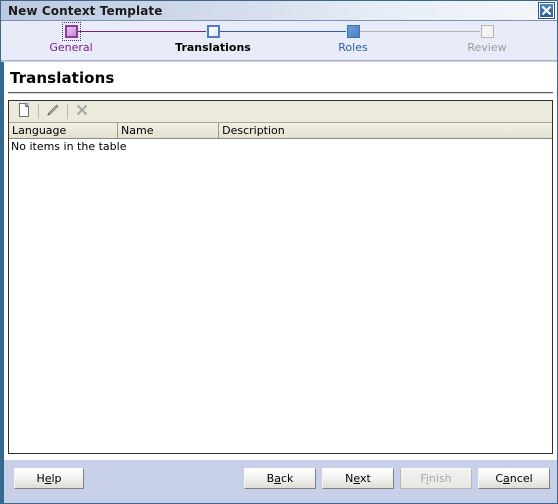 The image size is (558, 504). I want to click on button-label: Next, so click(358, 478).